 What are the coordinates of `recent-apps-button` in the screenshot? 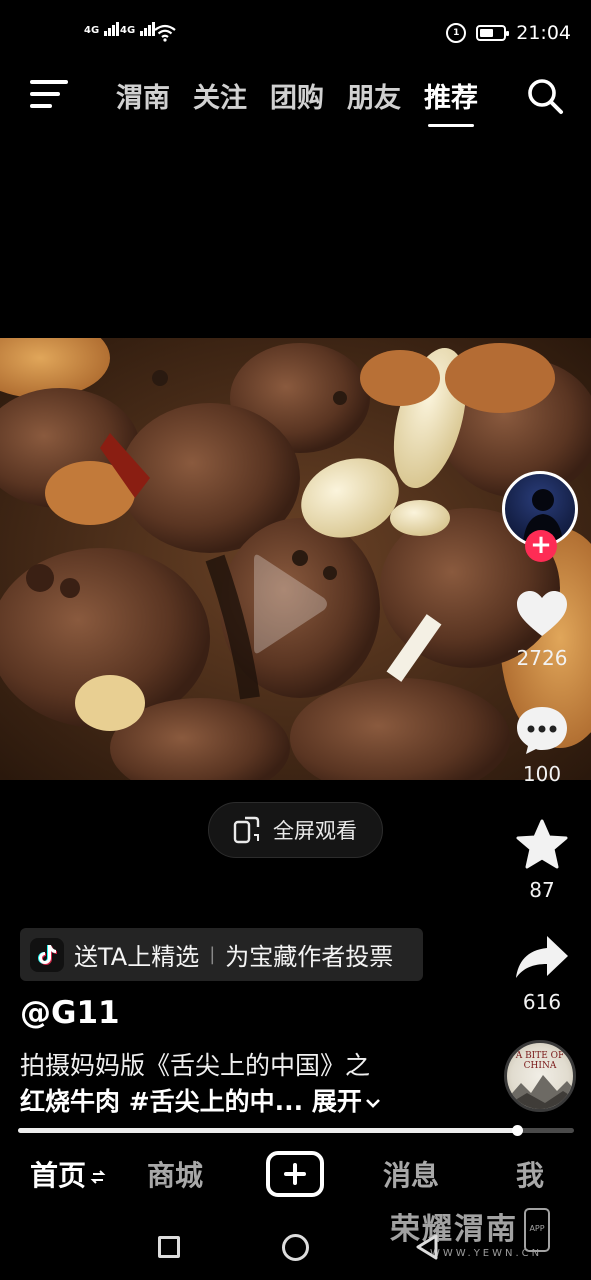 It's located at (169, 1247).